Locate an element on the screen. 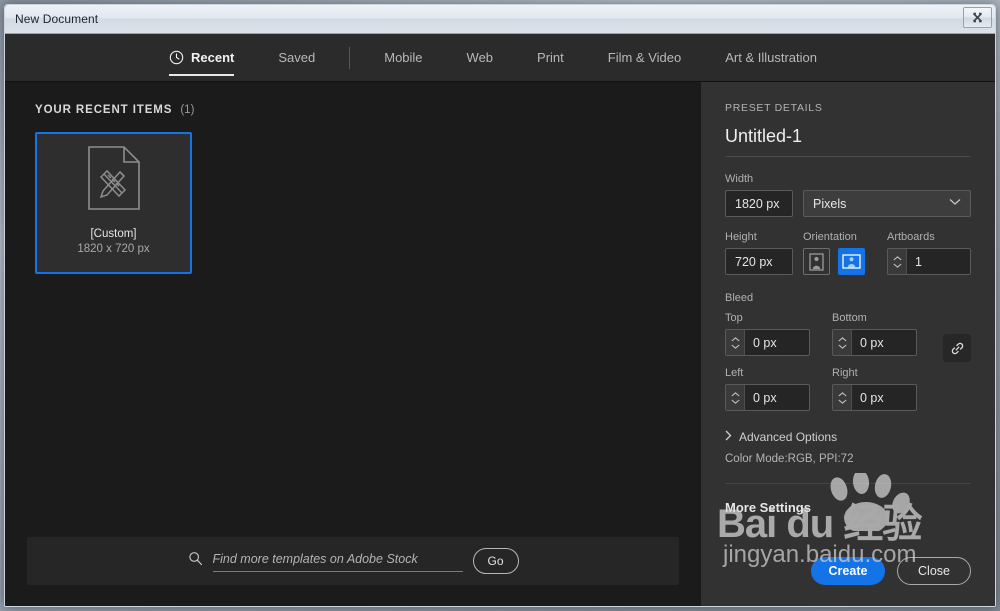 This screenshot has width=1000, height=611. bleed-bottom-stepper: 0 px is located at coordinates (874, 342).